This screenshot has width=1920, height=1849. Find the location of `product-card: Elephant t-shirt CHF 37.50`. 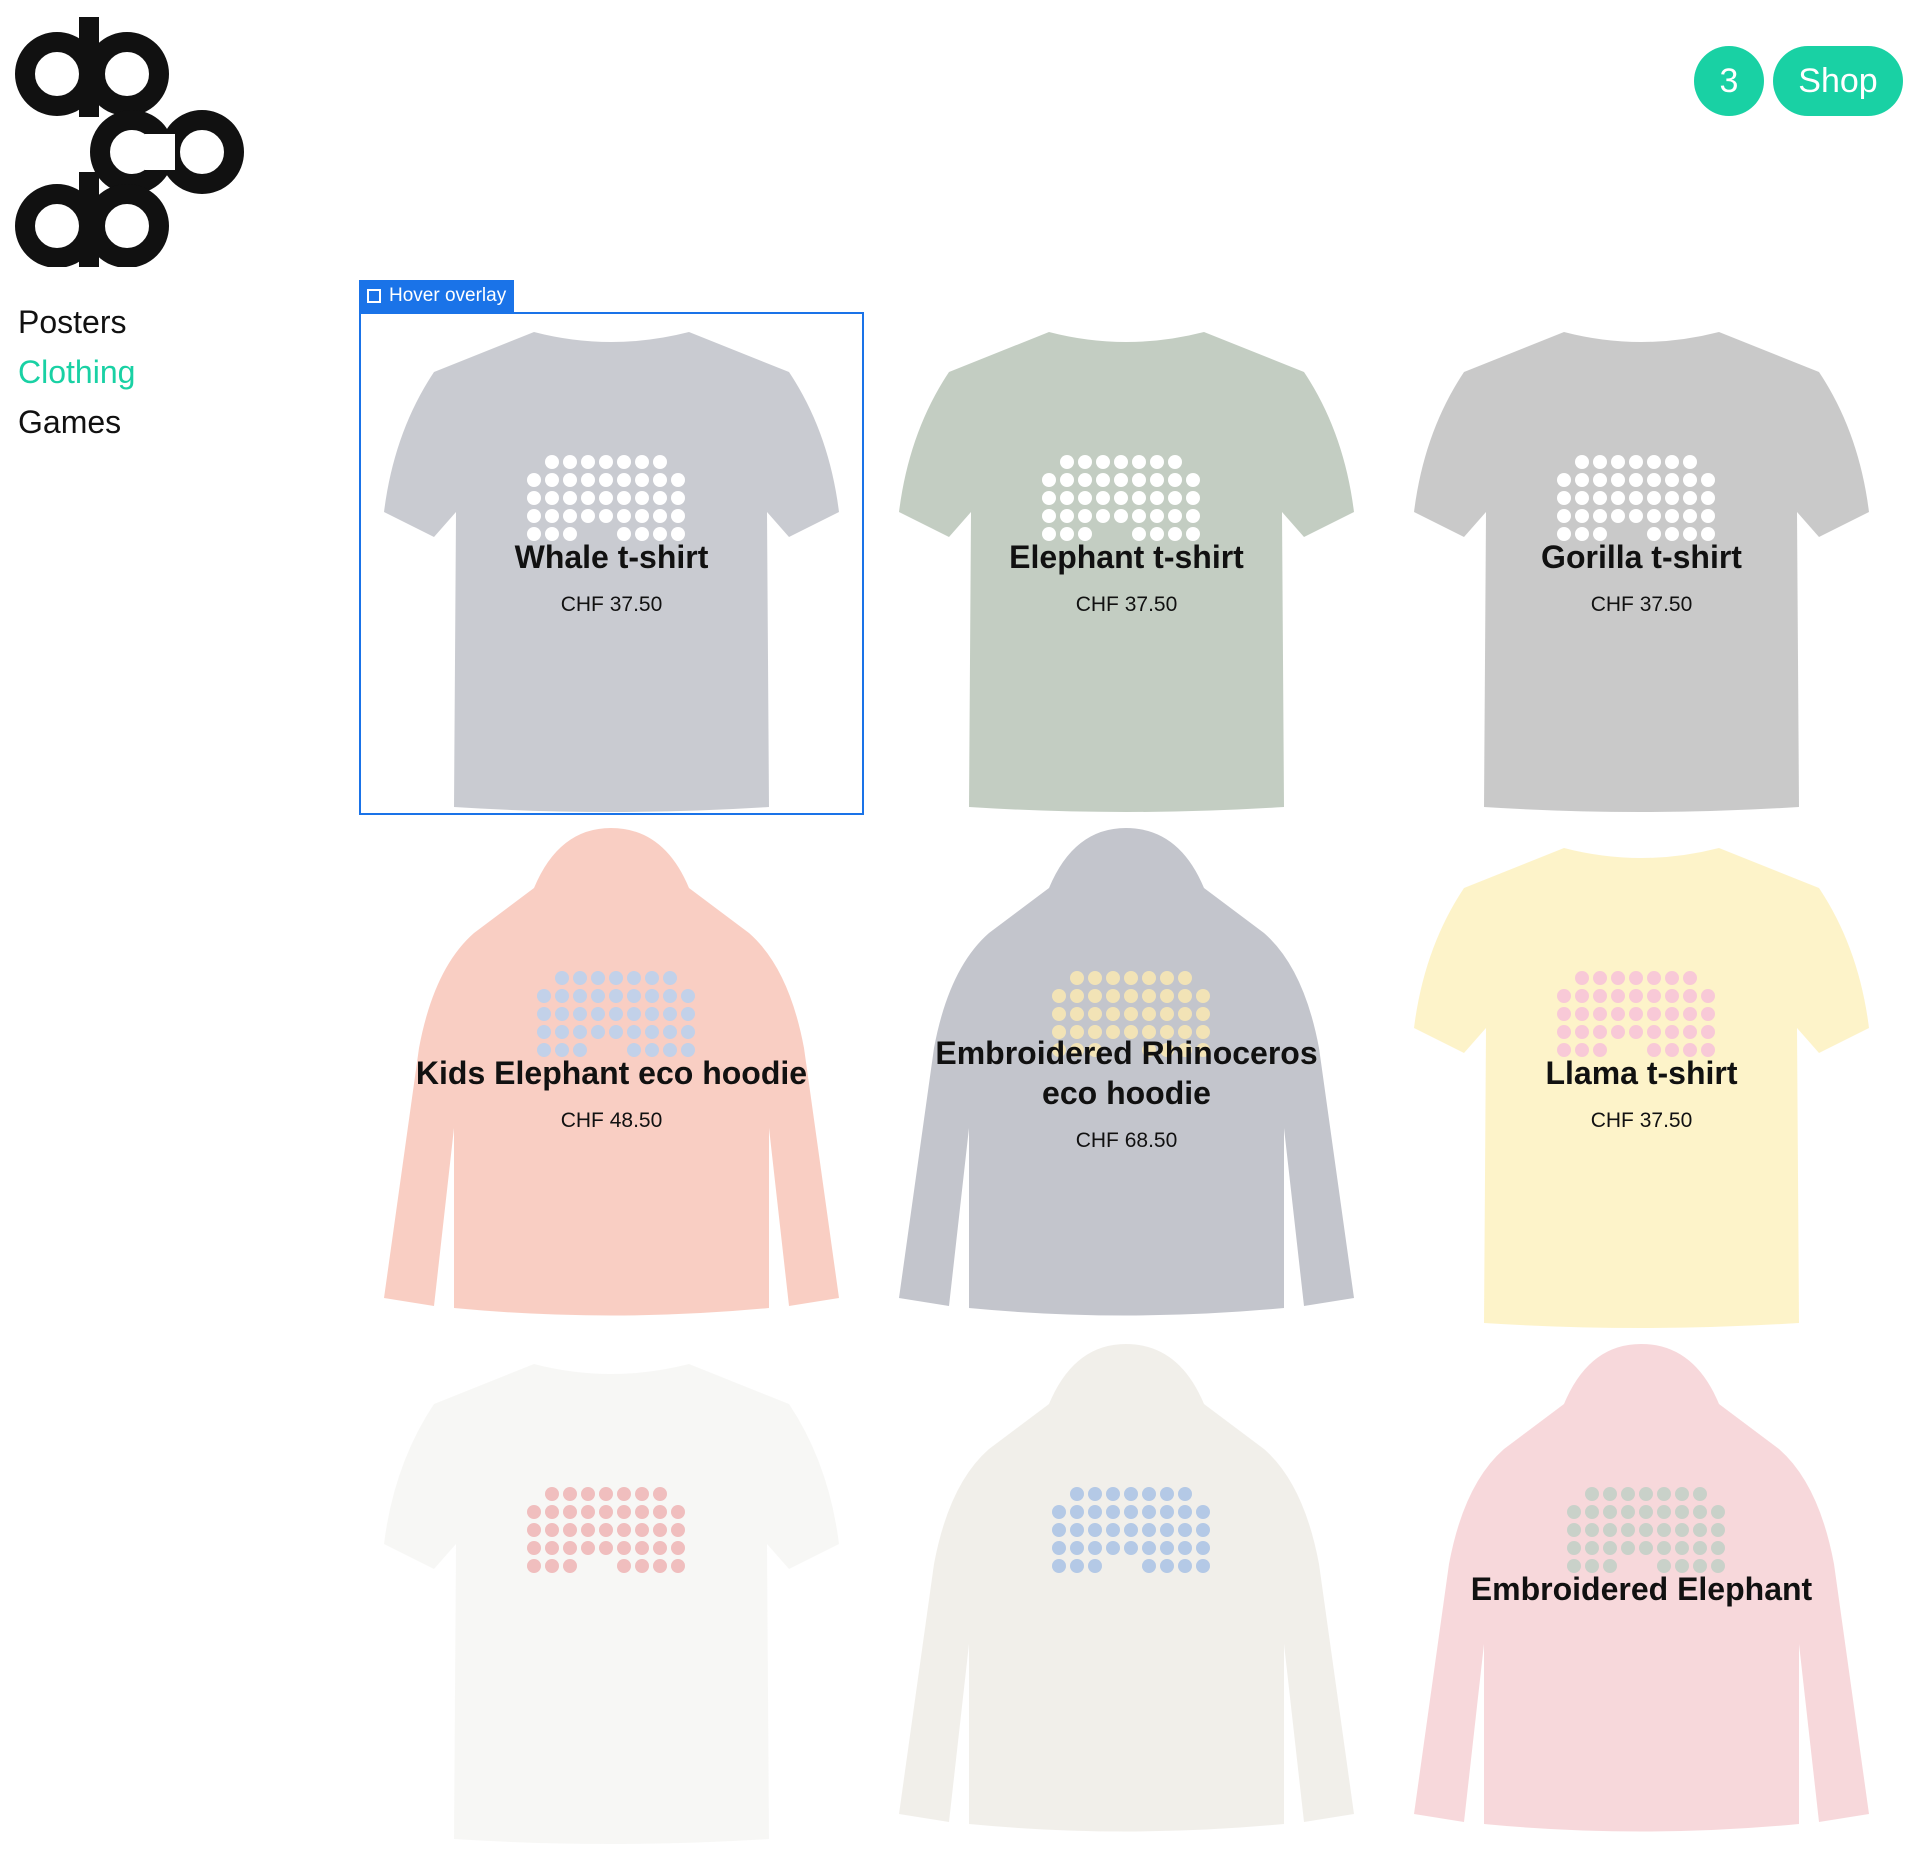

product-card: Elephant t-shirt CHF 37.50 is located at coordinates (1126, 564).